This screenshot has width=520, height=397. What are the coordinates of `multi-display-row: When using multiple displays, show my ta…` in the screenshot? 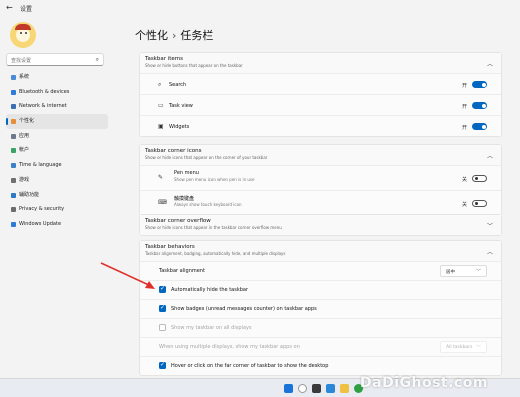 It's located at (320, 346).